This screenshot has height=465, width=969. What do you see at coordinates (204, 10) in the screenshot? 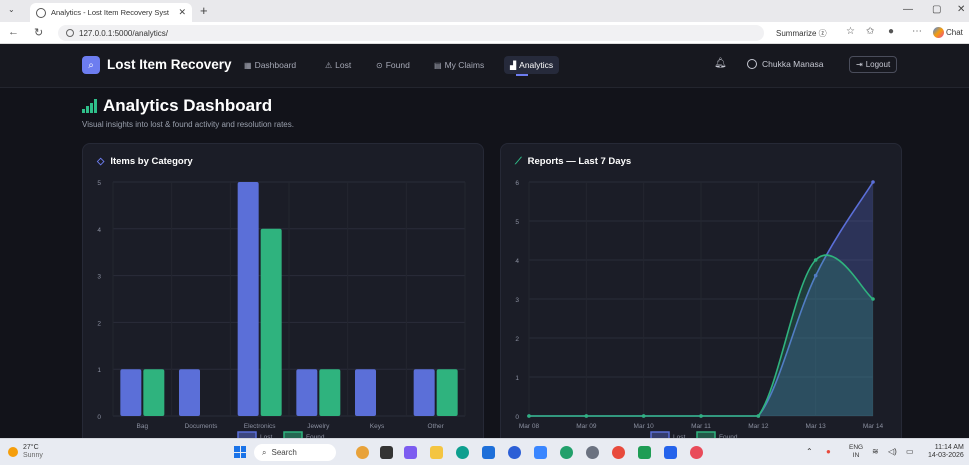
I see `new-tab-icon: +` at bounding box center [204, 10].